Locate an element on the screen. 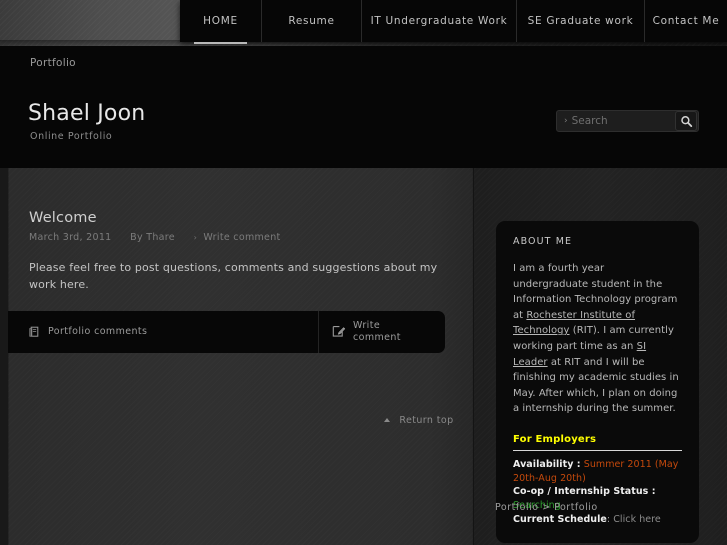  breadcrumb: Portfolio is located at coordinates (53, 63).